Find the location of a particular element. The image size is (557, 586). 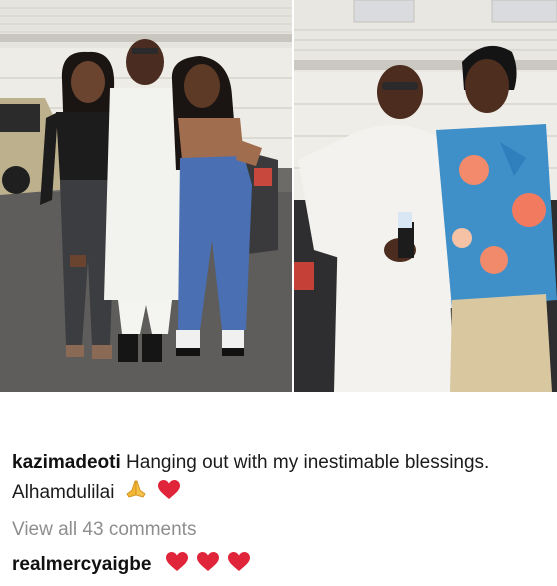

comment-username: realmercyaigbe is located at coordinates (81, 564).